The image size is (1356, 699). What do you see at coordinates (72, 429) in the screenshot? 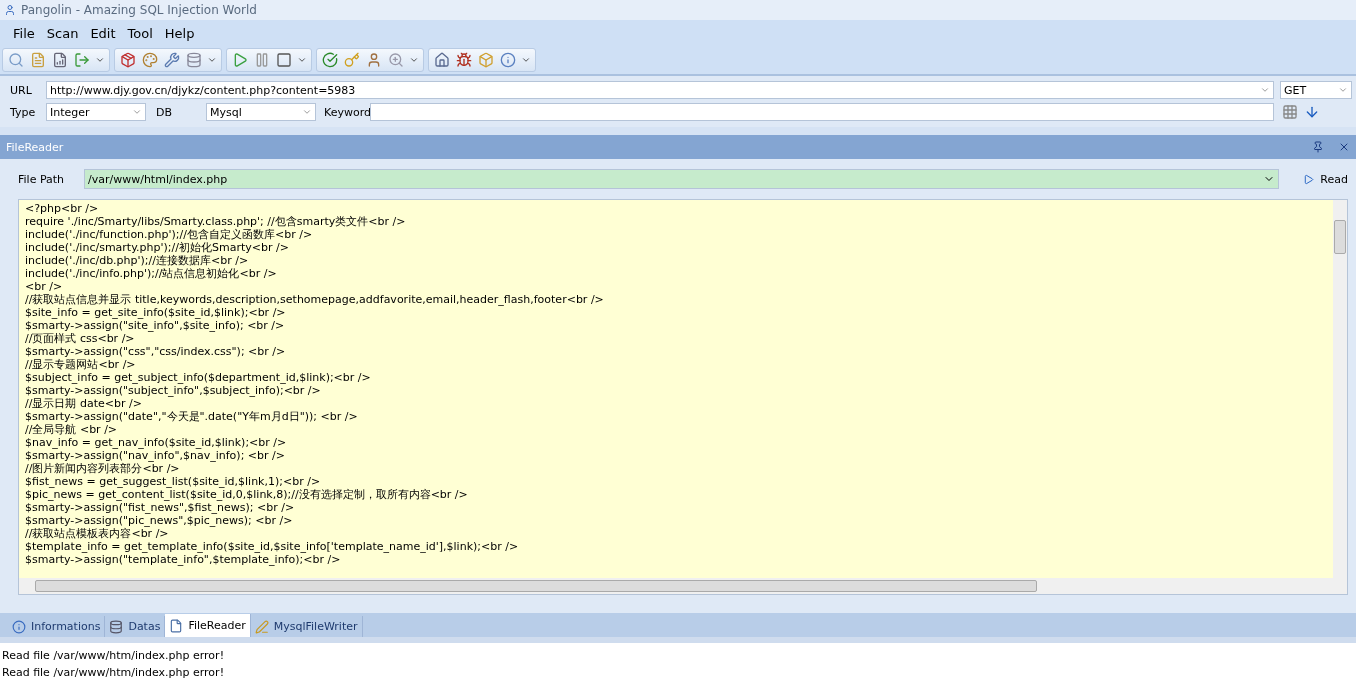
I see `code-line: //全局导航 <br />` at bounding box center [72, 429].